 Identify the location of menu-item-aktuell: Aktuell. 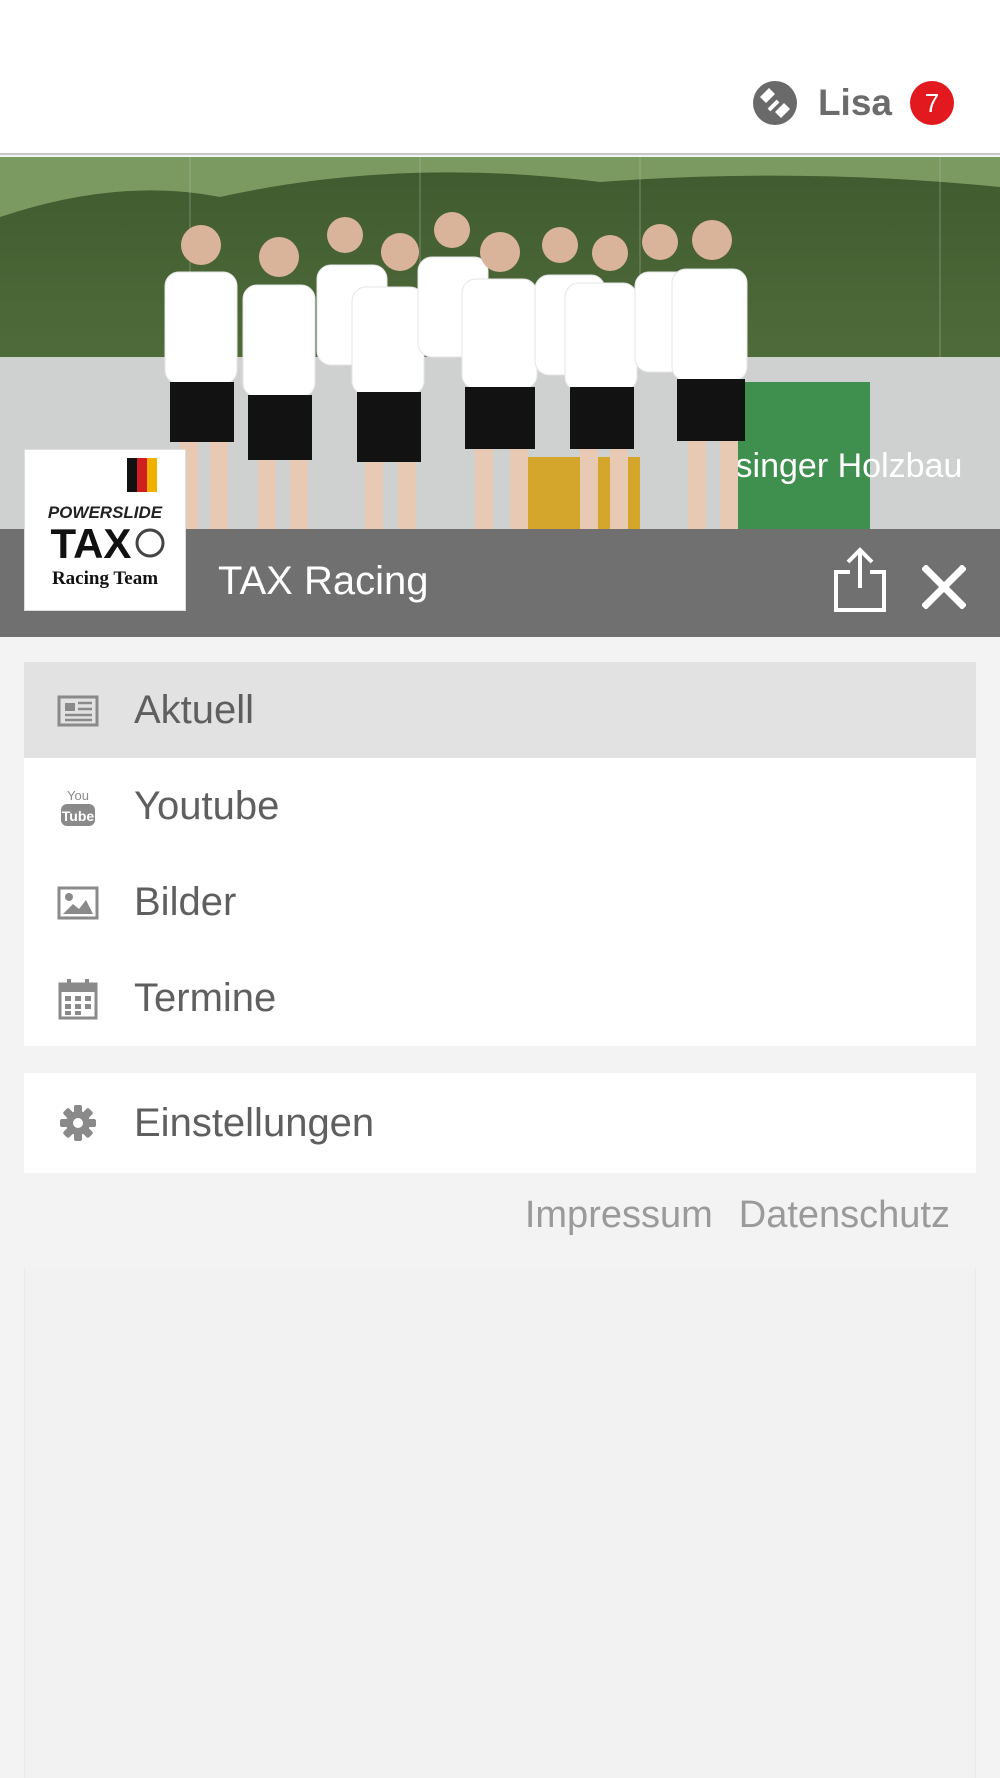
(500, 710).